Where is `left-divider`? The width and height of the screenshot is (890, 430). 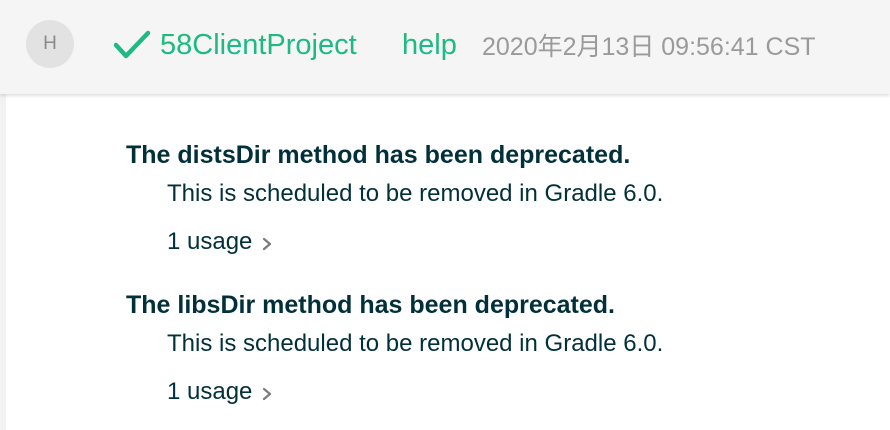
left-divider is located at coordinates (3, 262).